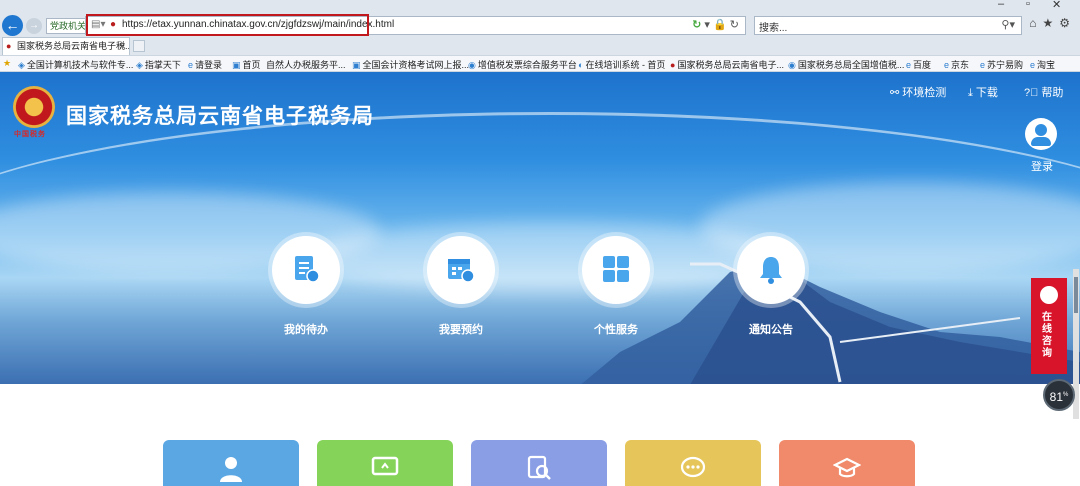 This screenshot has height=486, width=1080. What do you see at coordinates (616, 329) in the screenshot?
I see `feature-label: 个性服务` at bounding box center [616, 329].